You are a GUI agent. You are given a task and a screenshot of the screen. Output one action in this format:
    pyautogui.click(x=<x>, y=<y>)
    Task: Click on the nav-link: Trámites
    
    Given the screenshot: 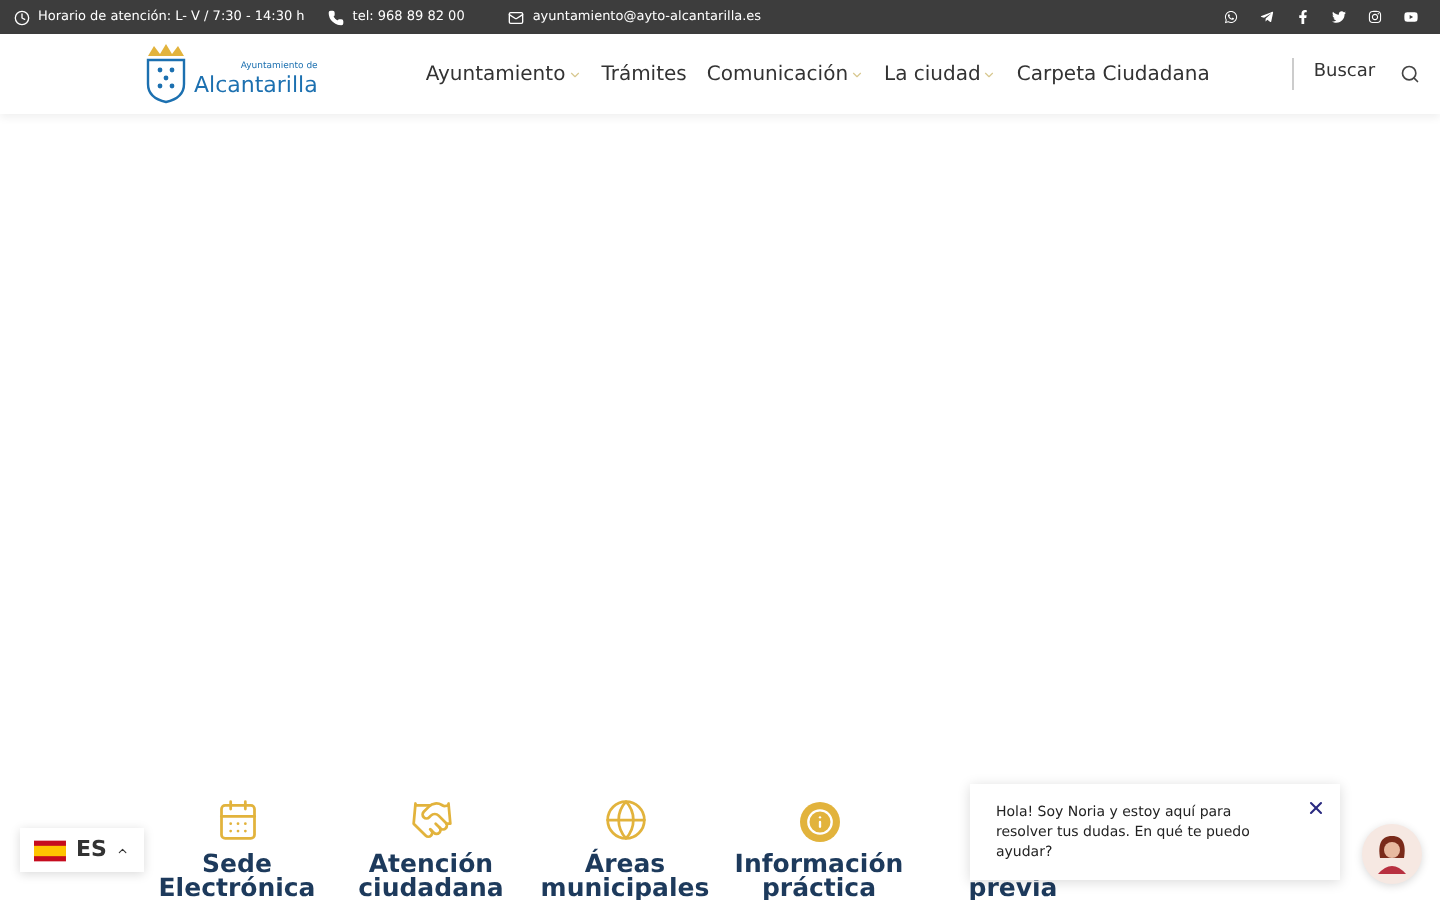 What is the action you would take?
    pyautogui.click(x=644, y=74)
    